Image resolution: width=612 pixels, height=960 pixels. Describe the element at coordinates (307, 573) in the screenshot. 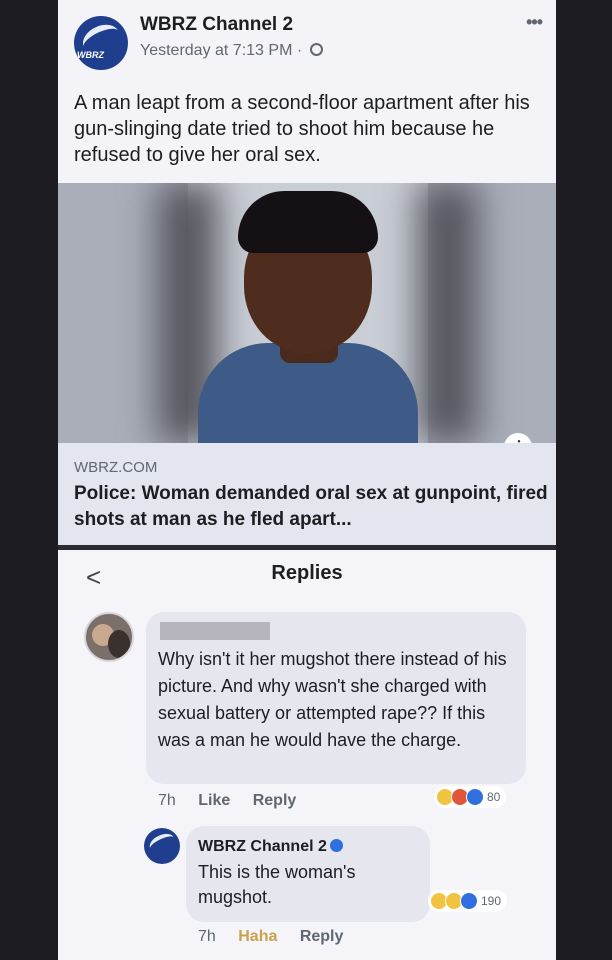

I see `replies-title: Replies` at that location.